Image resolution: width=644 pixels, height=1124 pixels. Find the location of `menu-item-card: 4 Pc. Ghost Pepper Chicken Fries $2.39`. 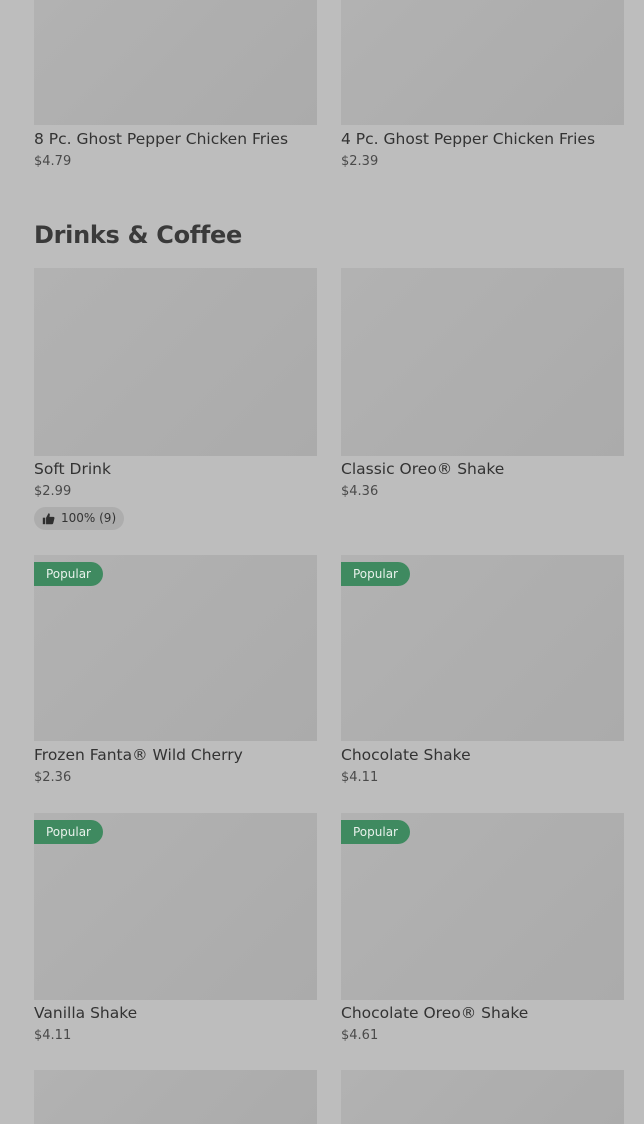

menu-item-card: 4 Pc. Ghost Pepper Chicken Fries $2.39 is located at coordinates (482, 86).